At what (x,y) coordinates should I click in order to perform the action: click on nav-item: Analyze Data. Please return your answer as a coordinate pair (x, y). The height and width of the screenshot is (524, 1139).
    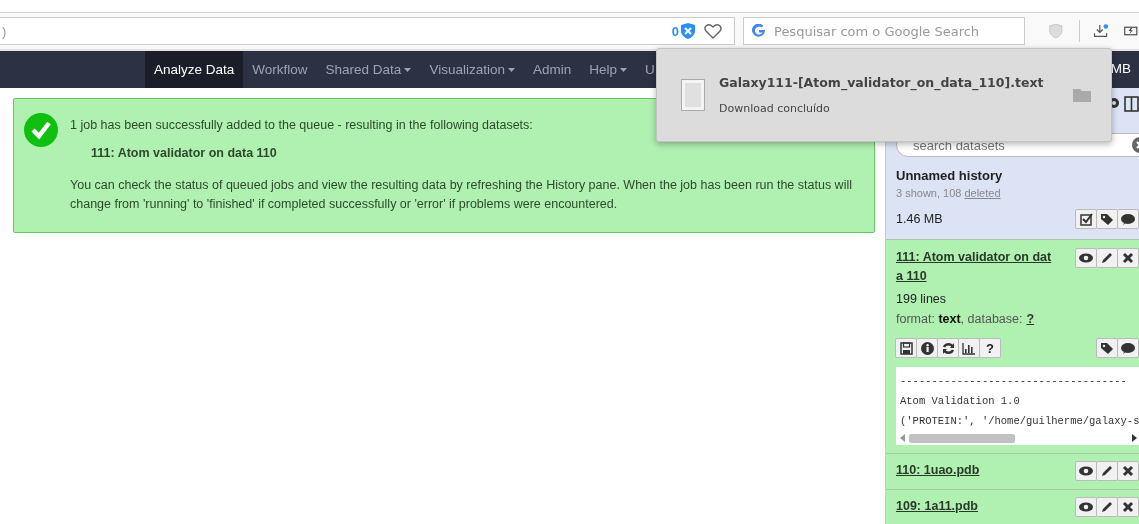
    Looking at the image, I should click on (194, 69).